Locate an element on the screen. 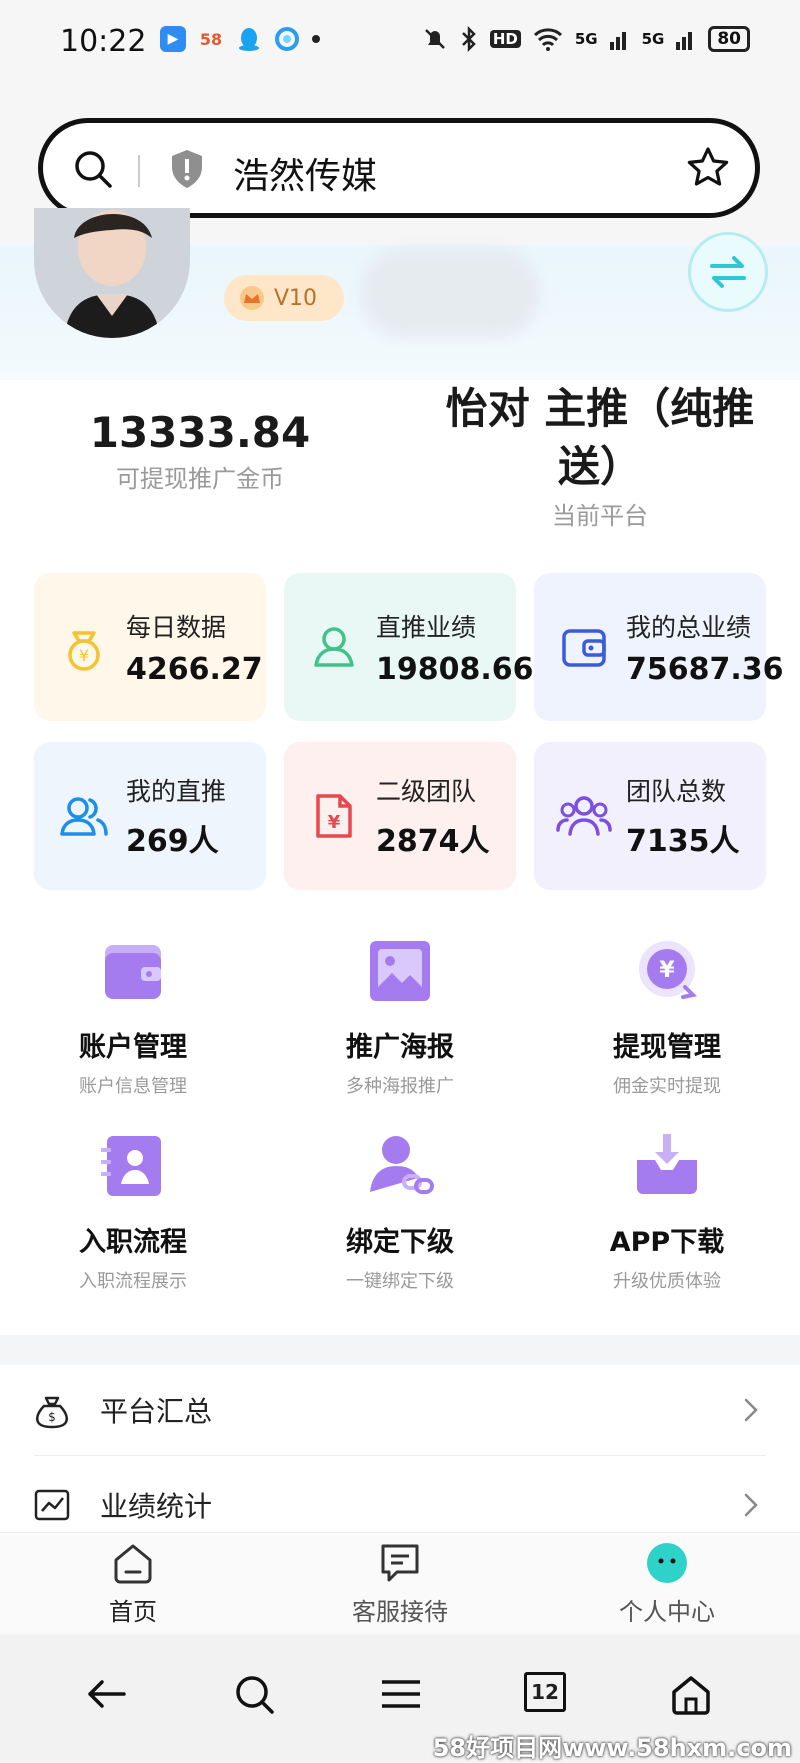 This screenshot has height=1763, width=800. system-status-icons: HD 5G 5G 80 is located at coordinates (586, 39).